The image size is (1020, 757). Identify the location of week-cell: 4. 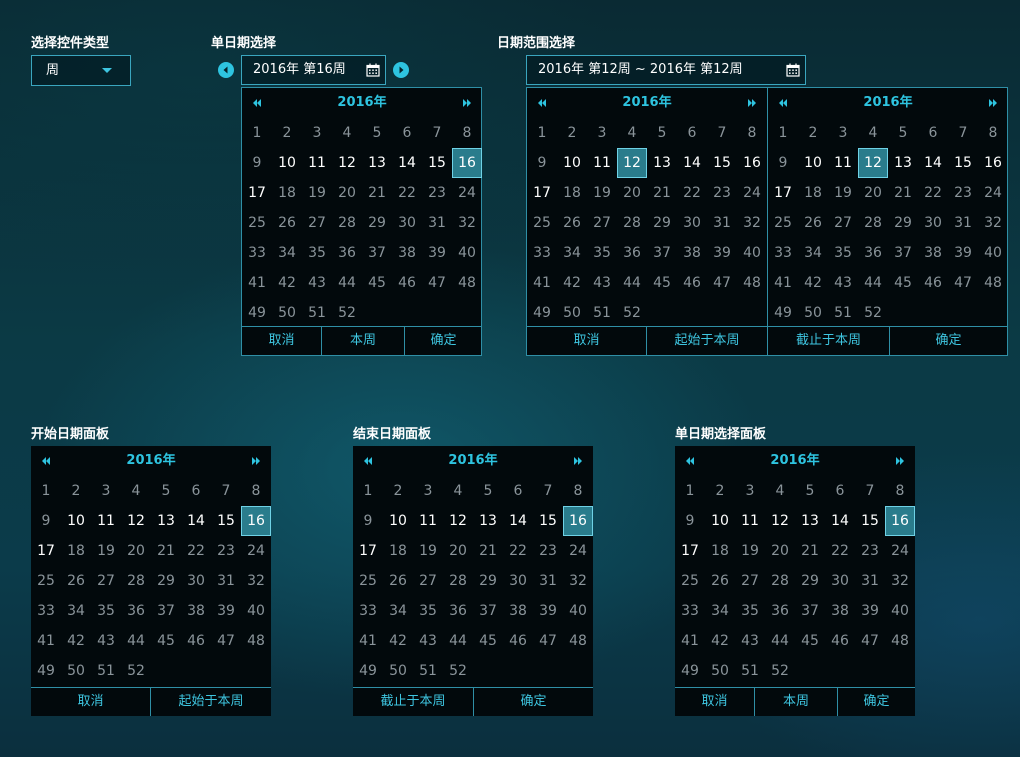
(458, 491).